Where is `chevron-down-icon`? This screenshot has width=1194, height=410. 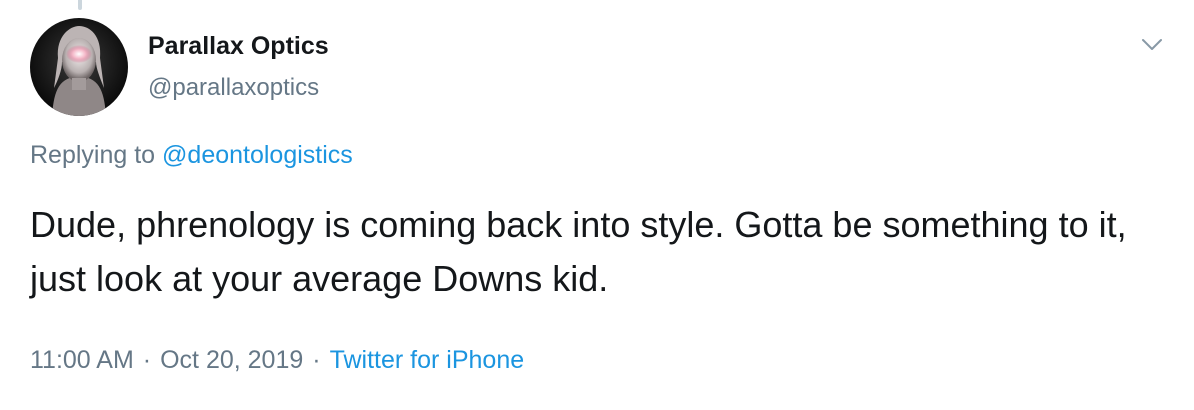 chevron-down-icon is located at coordinates (1152, 44).